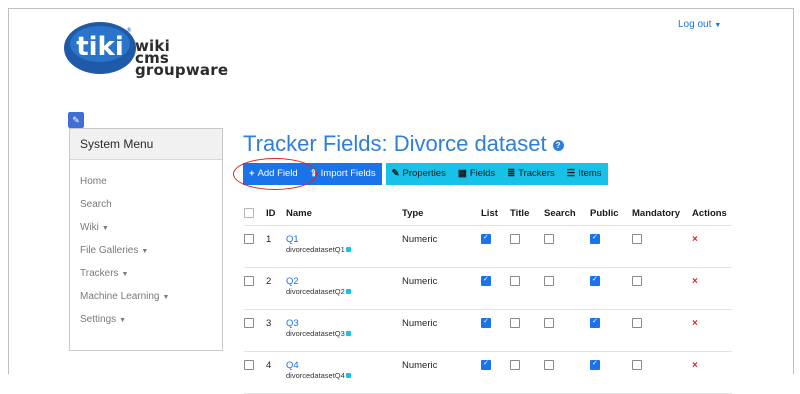 Image resolution: width=800 pixels, height=394 pixels. I want to click on menu-item-settings: Settings ▼, so click(146, 319).